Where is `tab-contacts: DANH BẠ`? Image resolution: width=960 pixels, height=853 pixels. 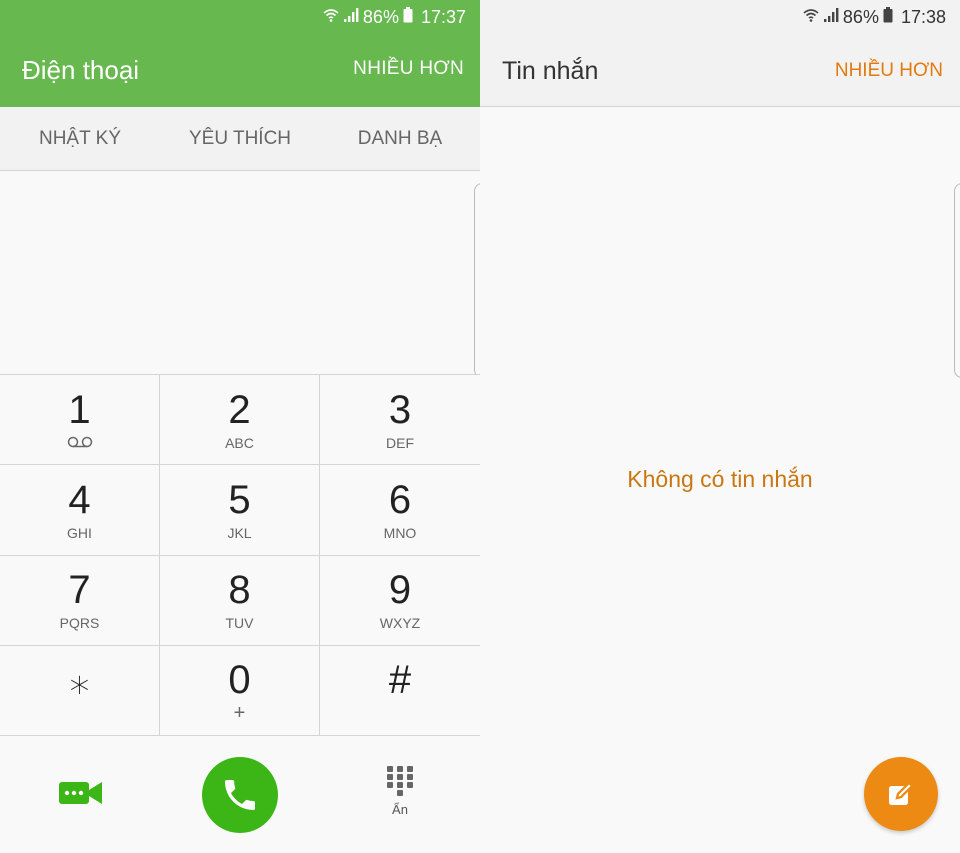 tab-contacts: DANH BẠ is located at coordinates (400, 138).